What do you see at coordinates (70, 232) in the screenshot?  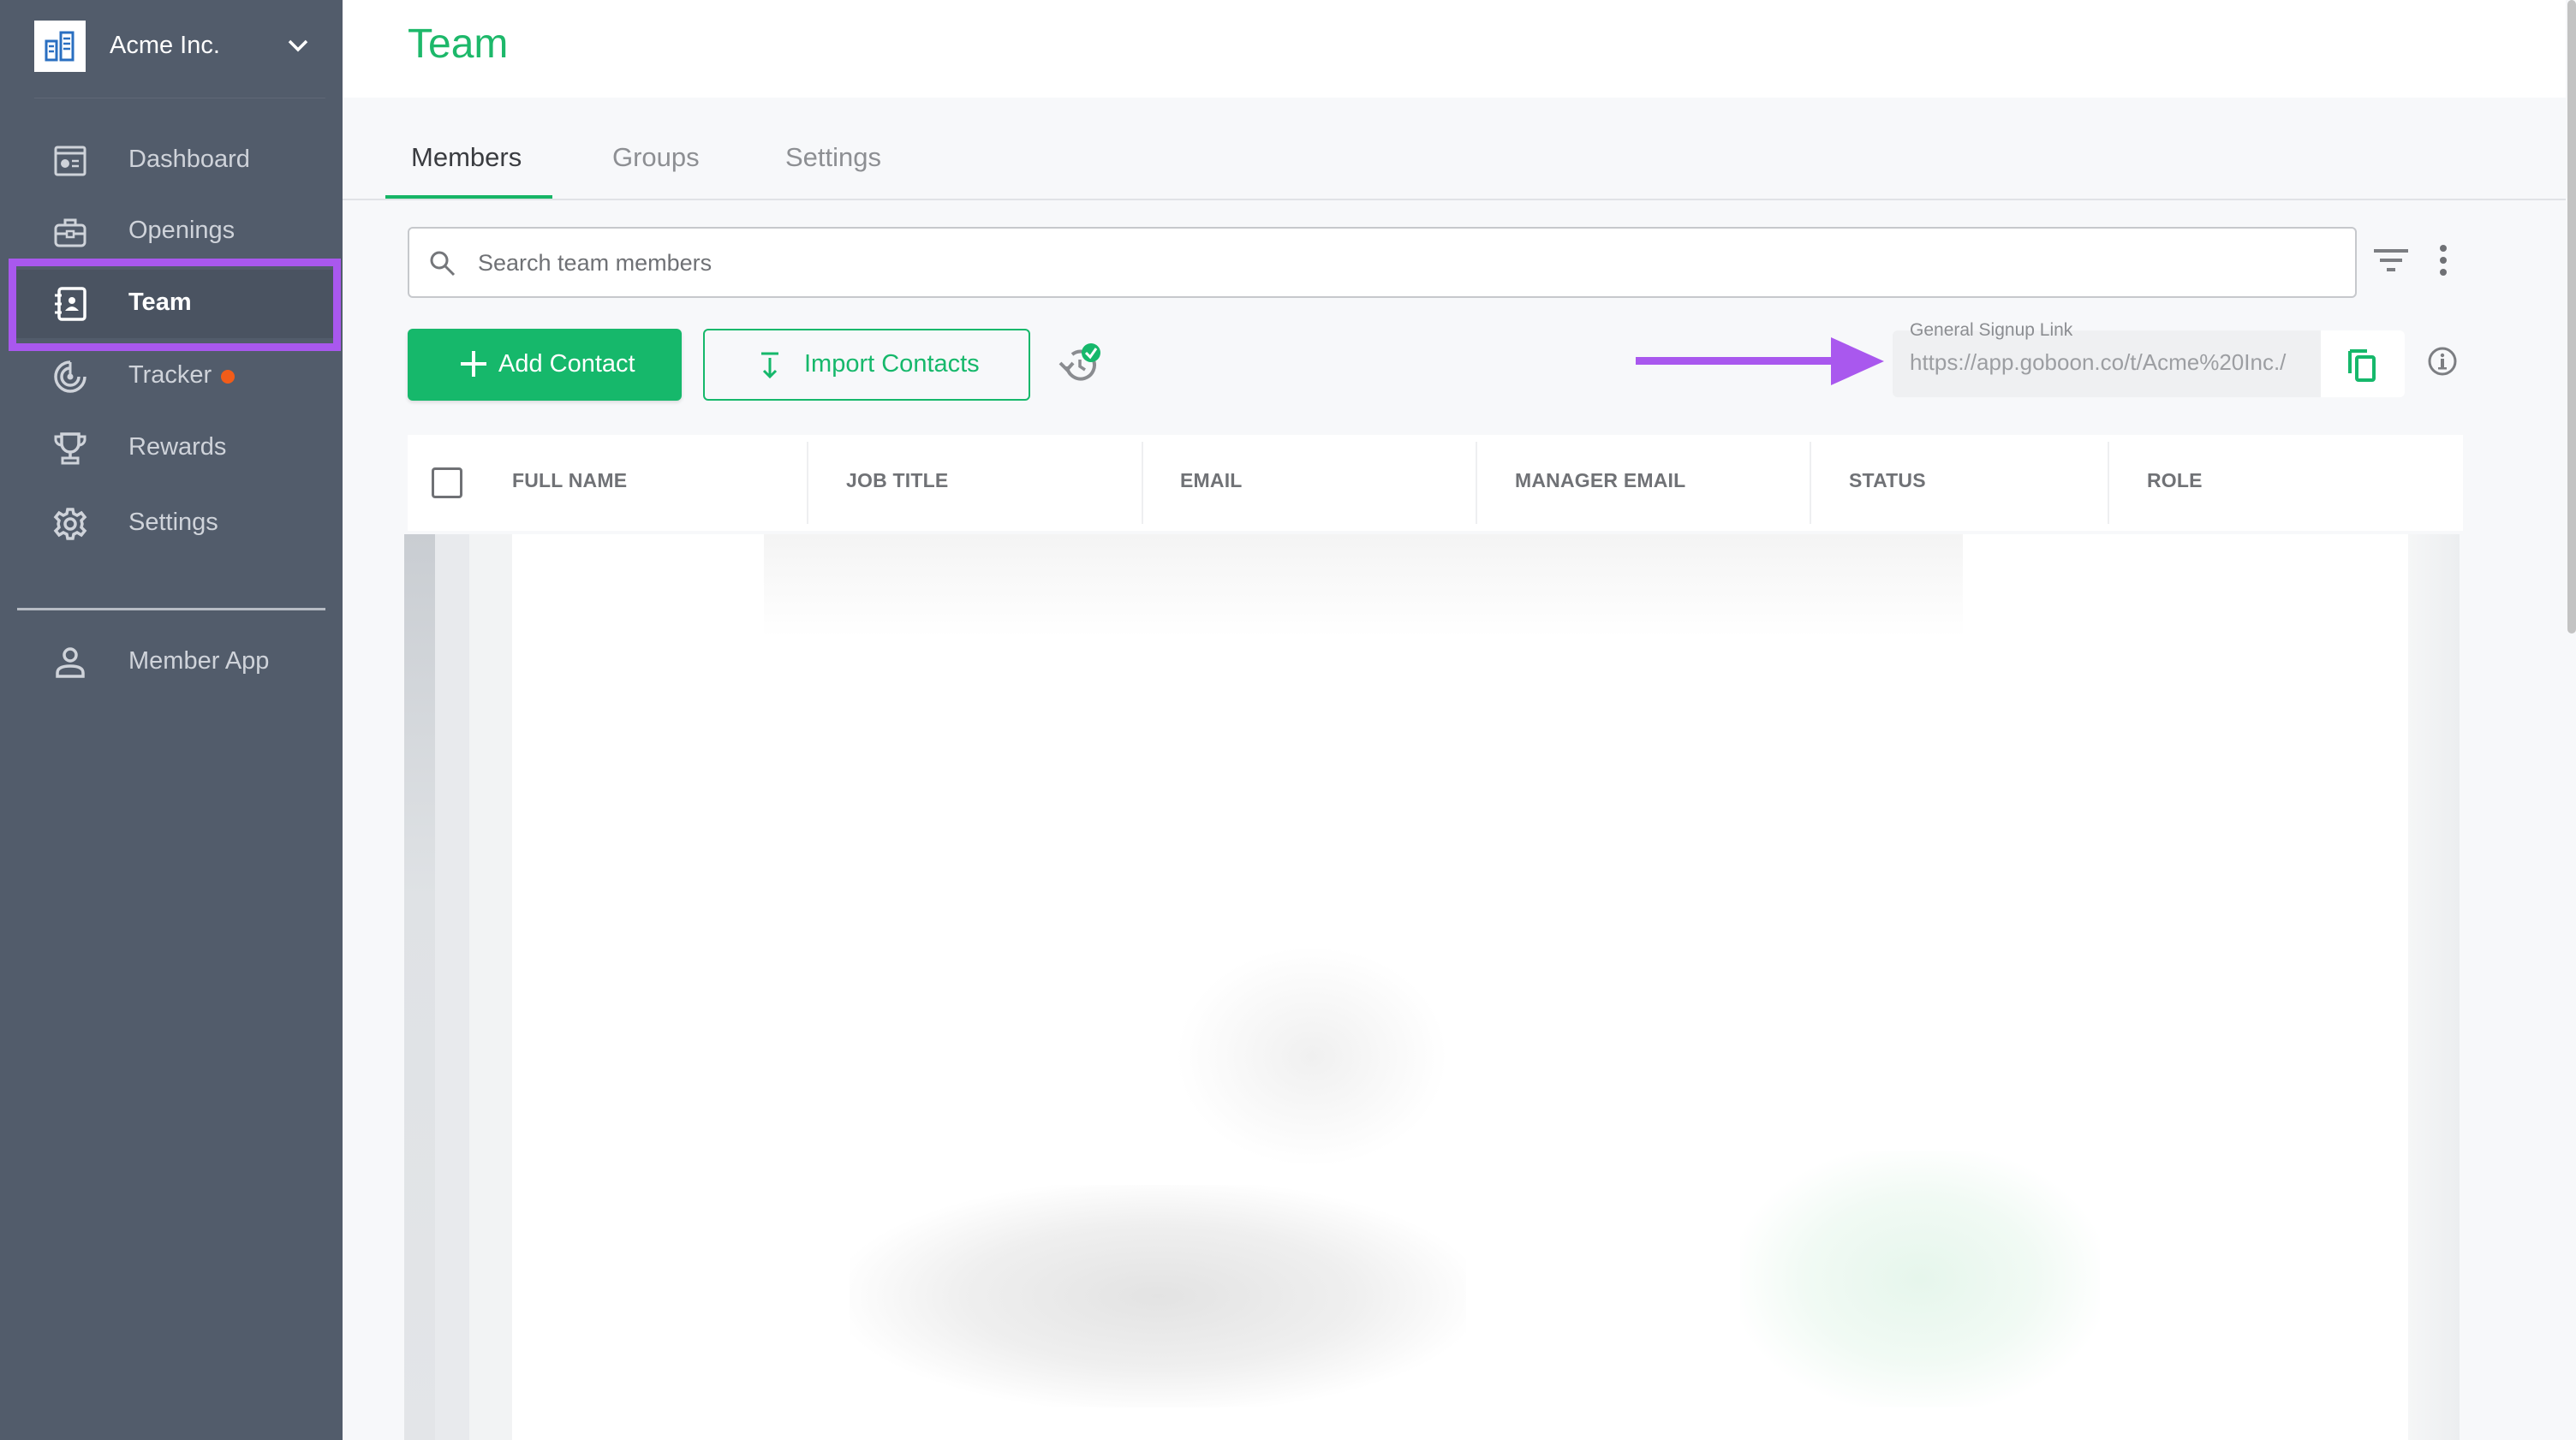 I see `briefcase-icon` at bounding box center [70, 232].